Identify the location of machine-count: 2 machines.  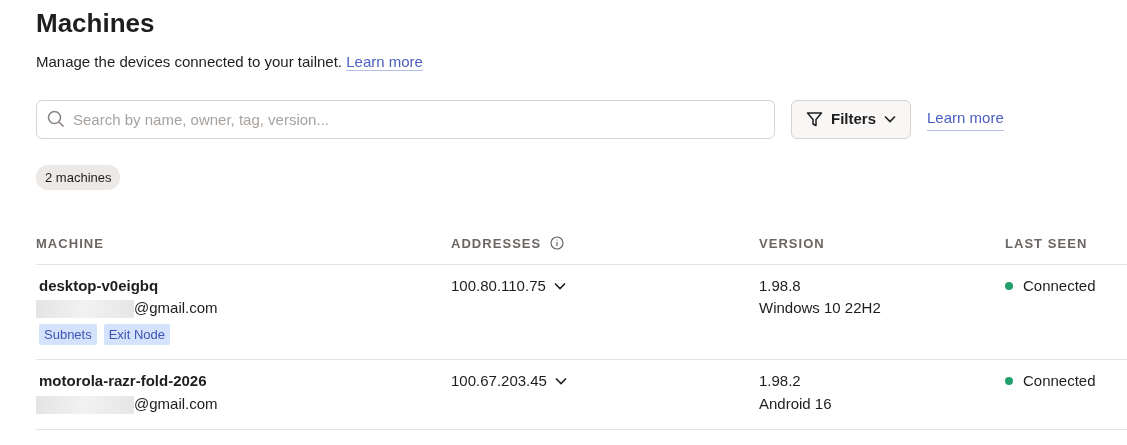
(78, 177).